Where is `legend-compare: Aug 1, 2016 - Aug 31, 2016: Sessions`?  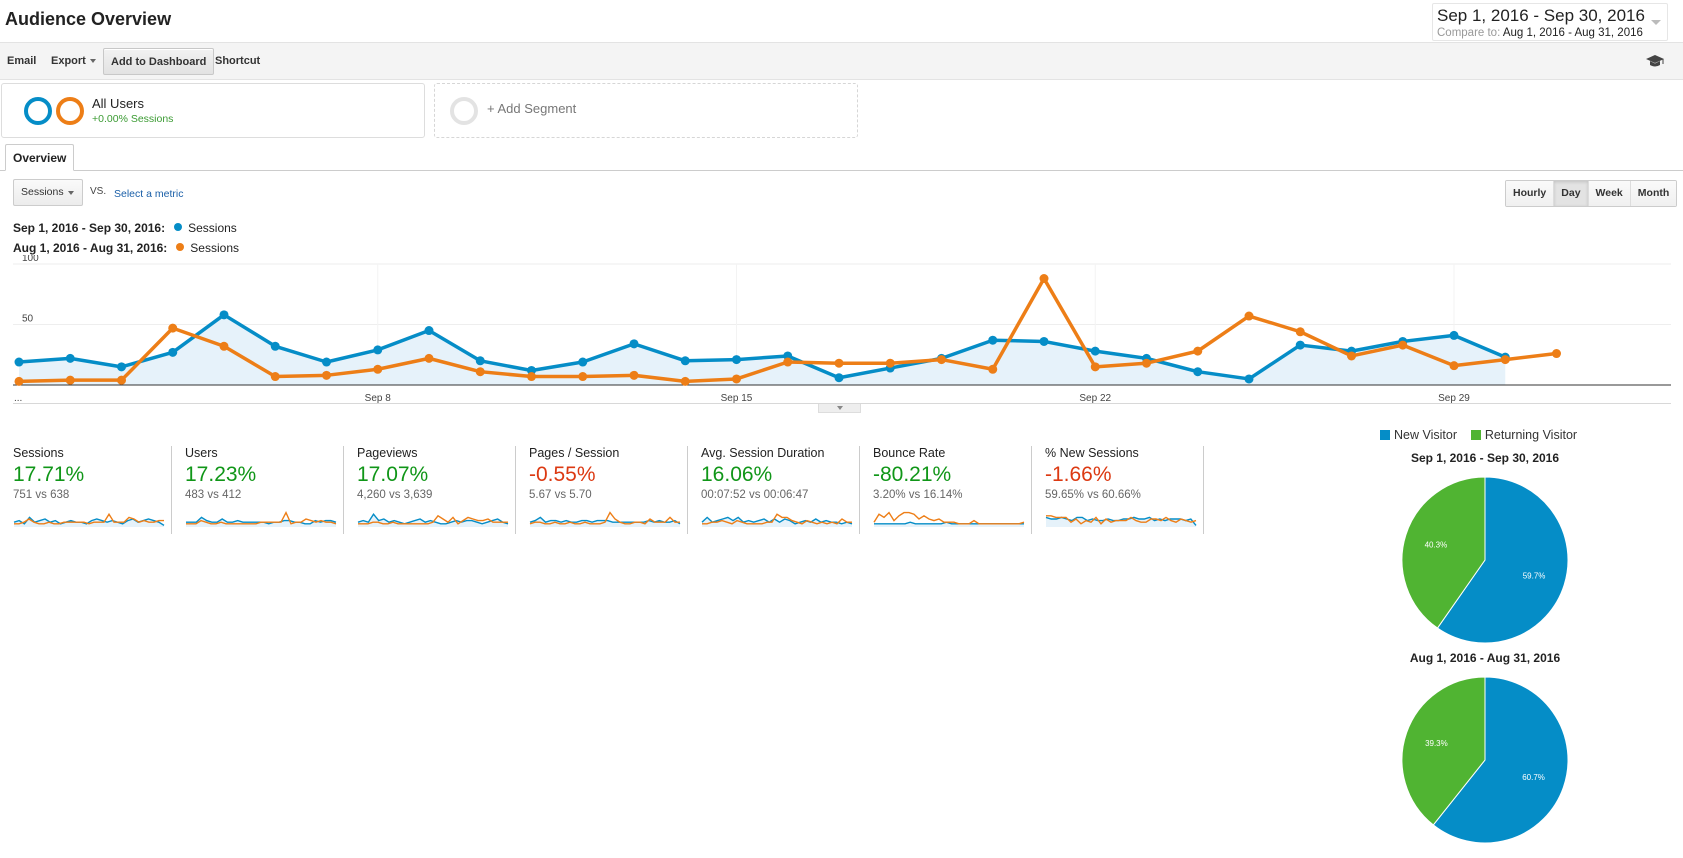
legend-compare: Aug 1, 2016 - Aug 31, 2016: Sessions is located at coordinates (126, 248).